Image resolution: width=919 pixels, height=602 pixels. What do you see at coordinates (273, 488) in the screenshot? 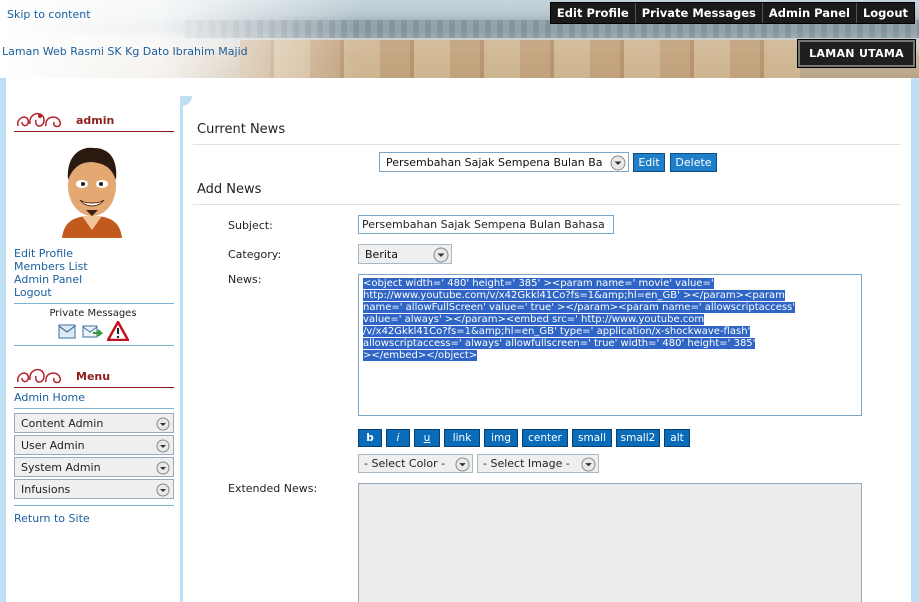
I see `extended-news-label: Extended News:` at bounding box center [273, 488].